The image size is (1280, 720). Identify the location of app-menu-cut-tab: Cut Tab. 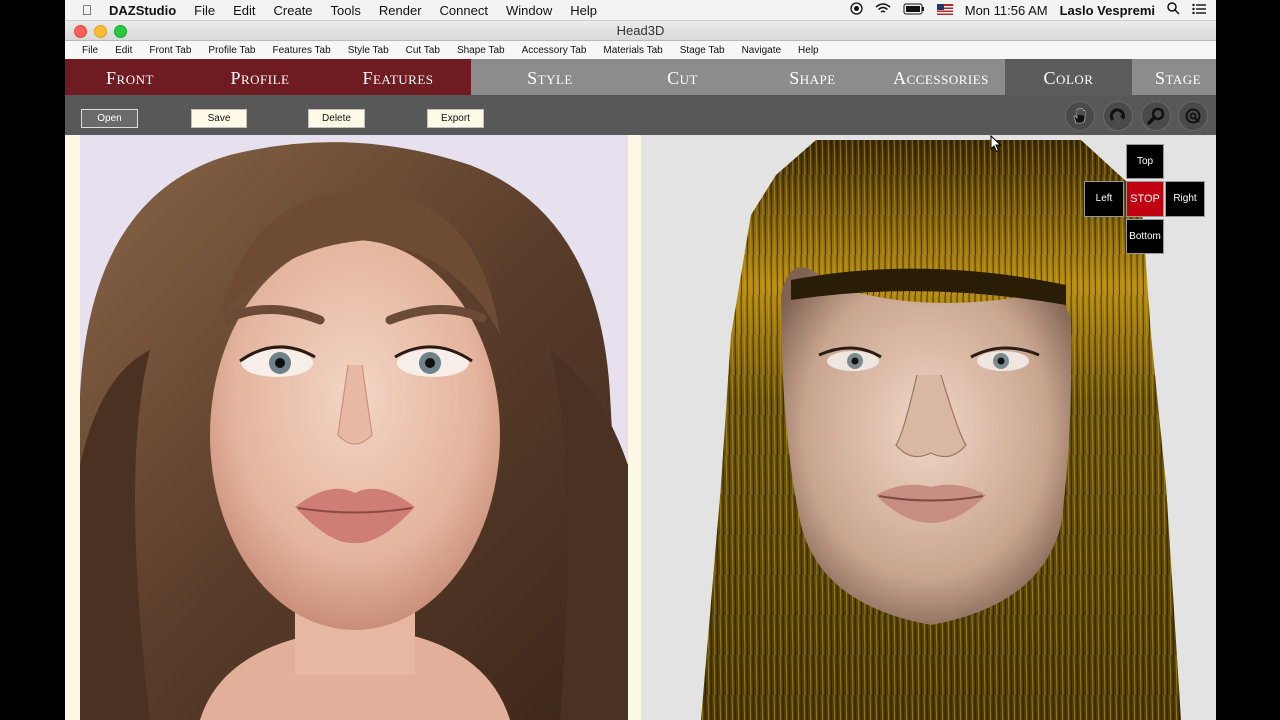
(423, 50).